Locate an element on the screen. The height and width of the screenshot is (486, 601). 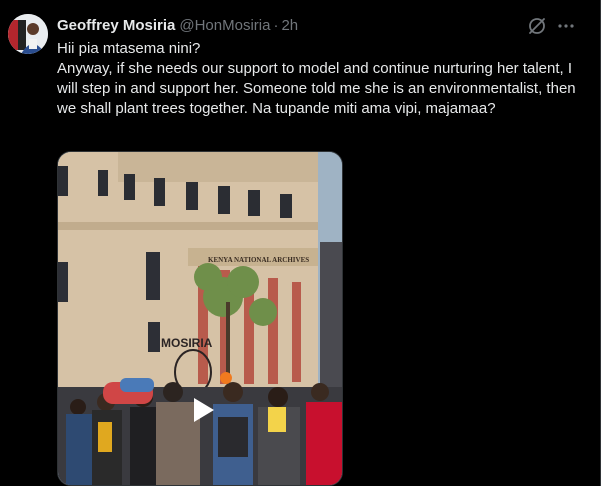
avatar is located at coordinates (28, 34).